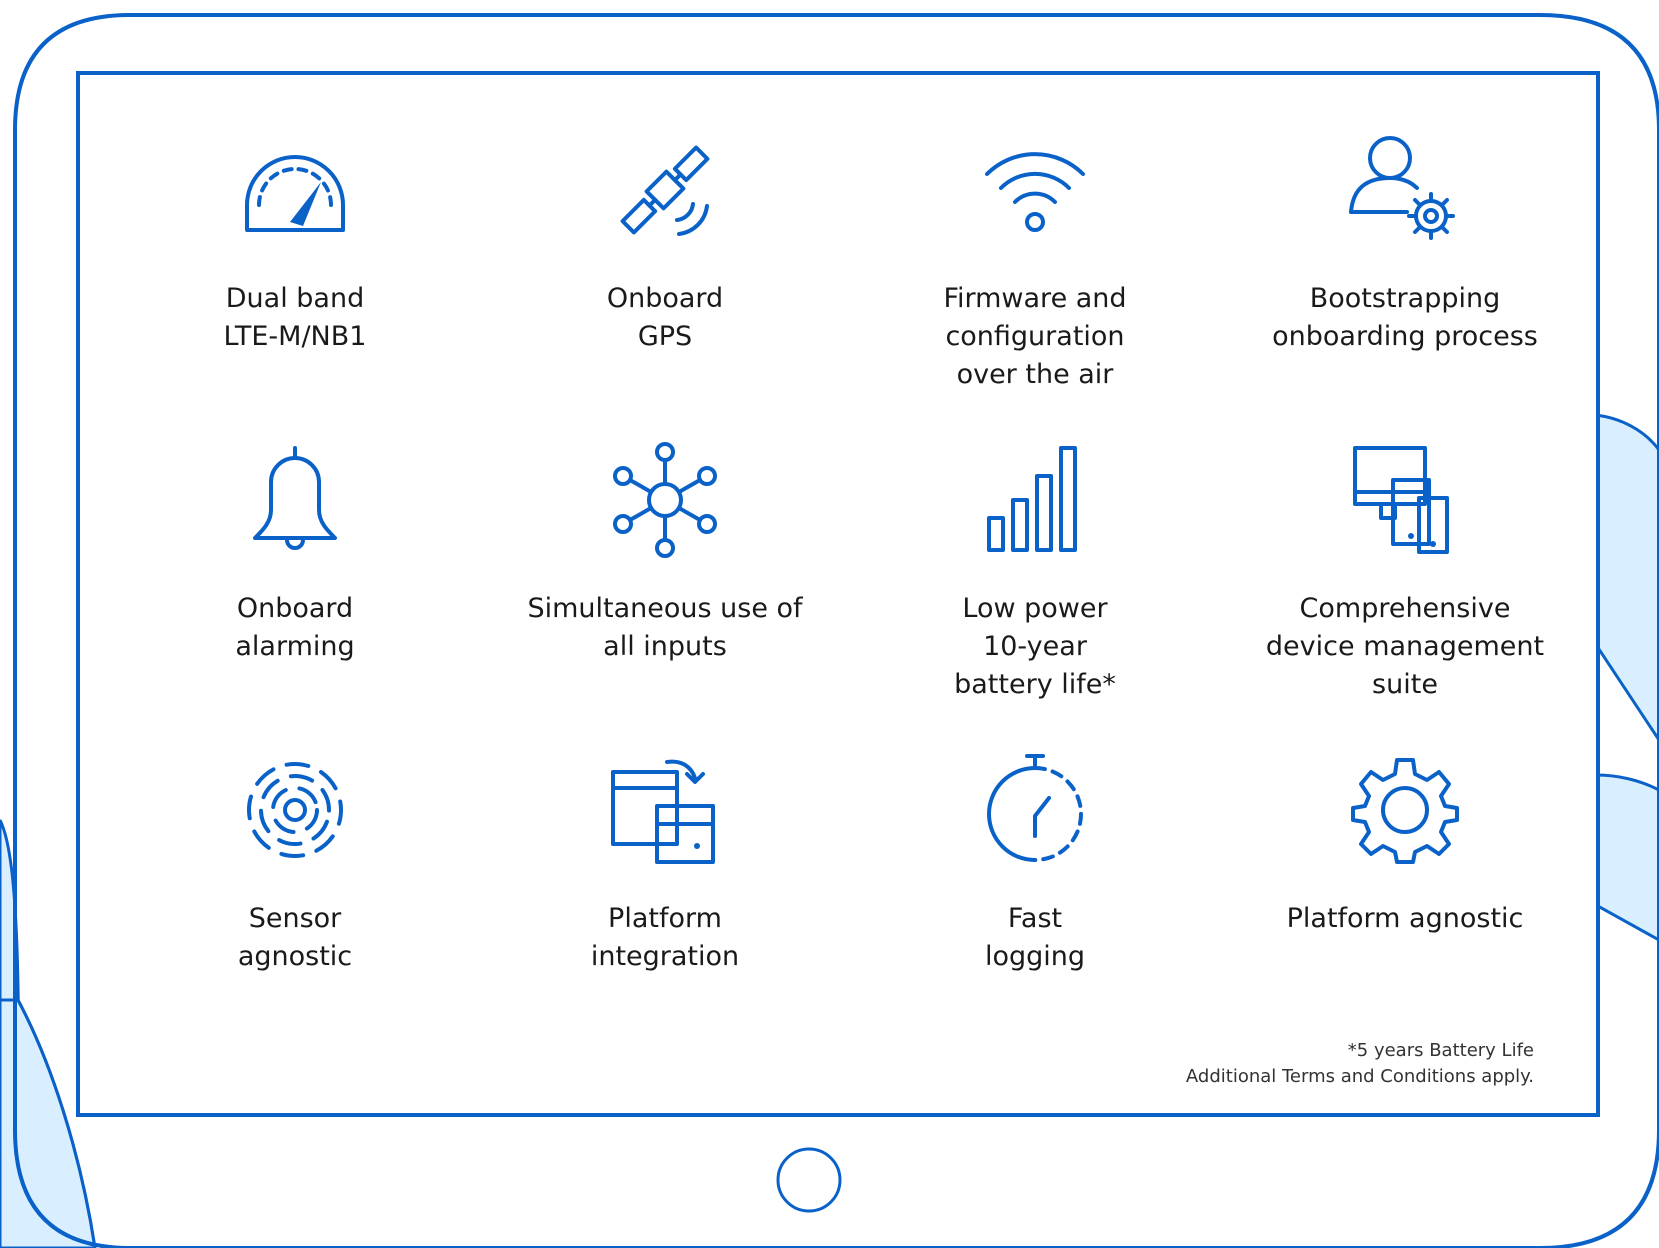  Describe the element at coordinates (295, 575) in the screenshot. I see `feature-item: Onboard alarming` at that location.